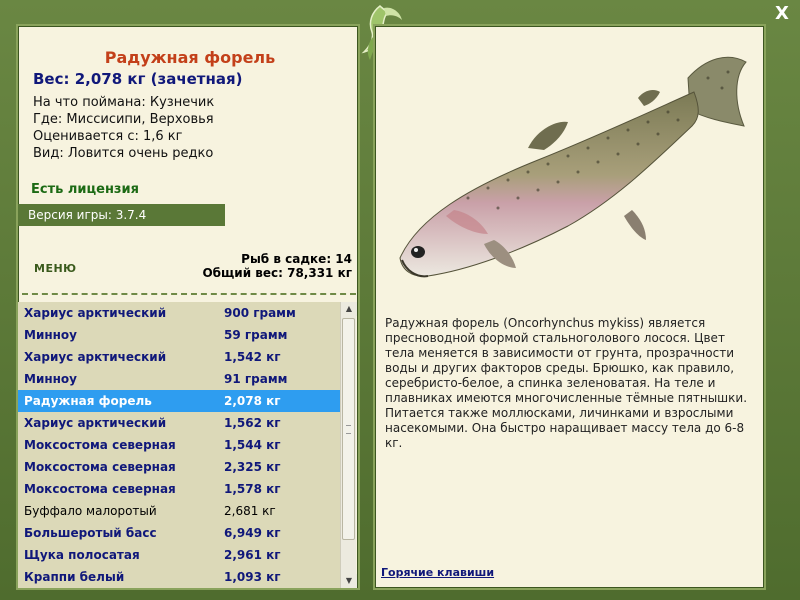 The width and height of the screenshot is (800, 600). I want to click on menu-button: МЕНЮ, so click(55, 268).